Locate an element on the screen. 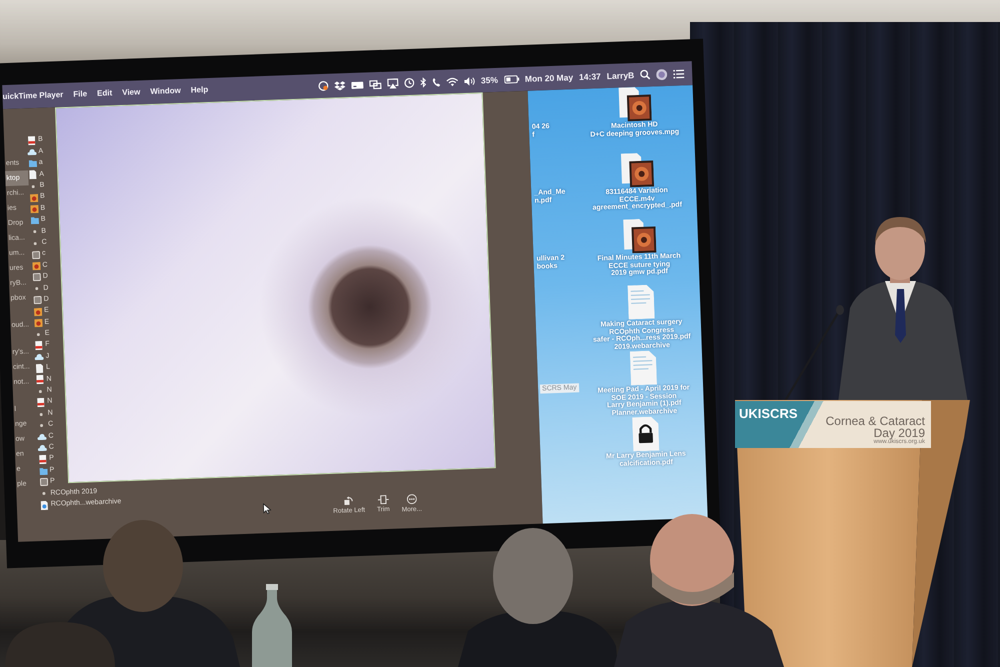  menu-item: Edit is located at coordinates (104, 93).